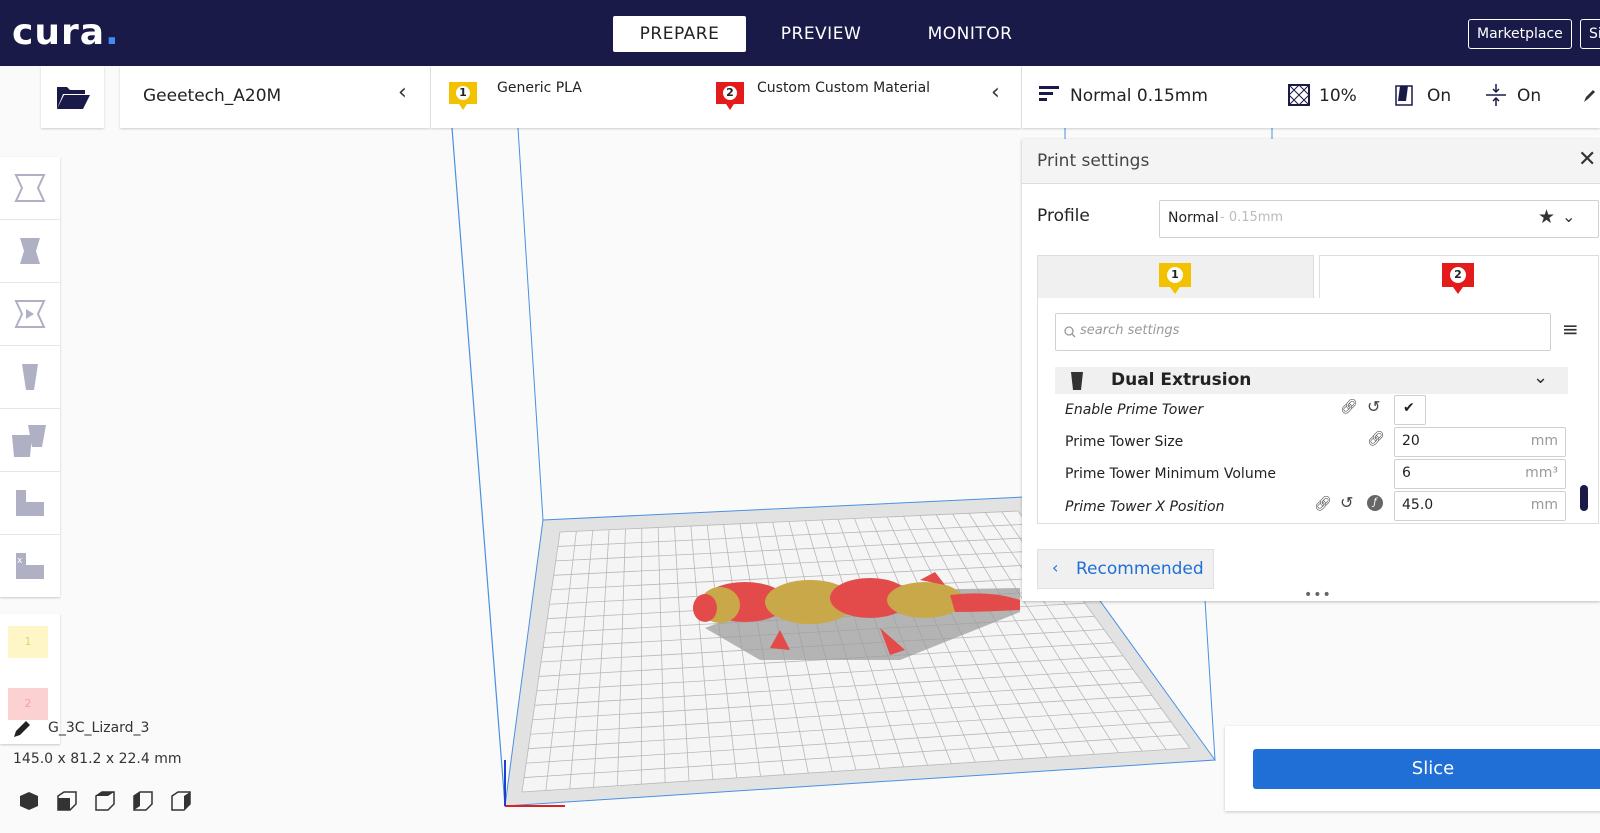 This screenshot has width=1600, height=833. What do you see at coordinates (1406, 473) in the screenshot?
I see `prime-tower-min-volume-value: 6` at bounding box center [1406, 473].